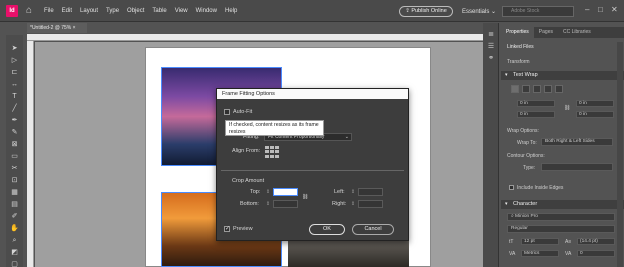 The height and width of the screenshot is (267, 624). What do you see at coordinates (595, 114) in the screenshot?
I see `wrap-right-offset-input: 0 in` at bounding box center [595, 114].